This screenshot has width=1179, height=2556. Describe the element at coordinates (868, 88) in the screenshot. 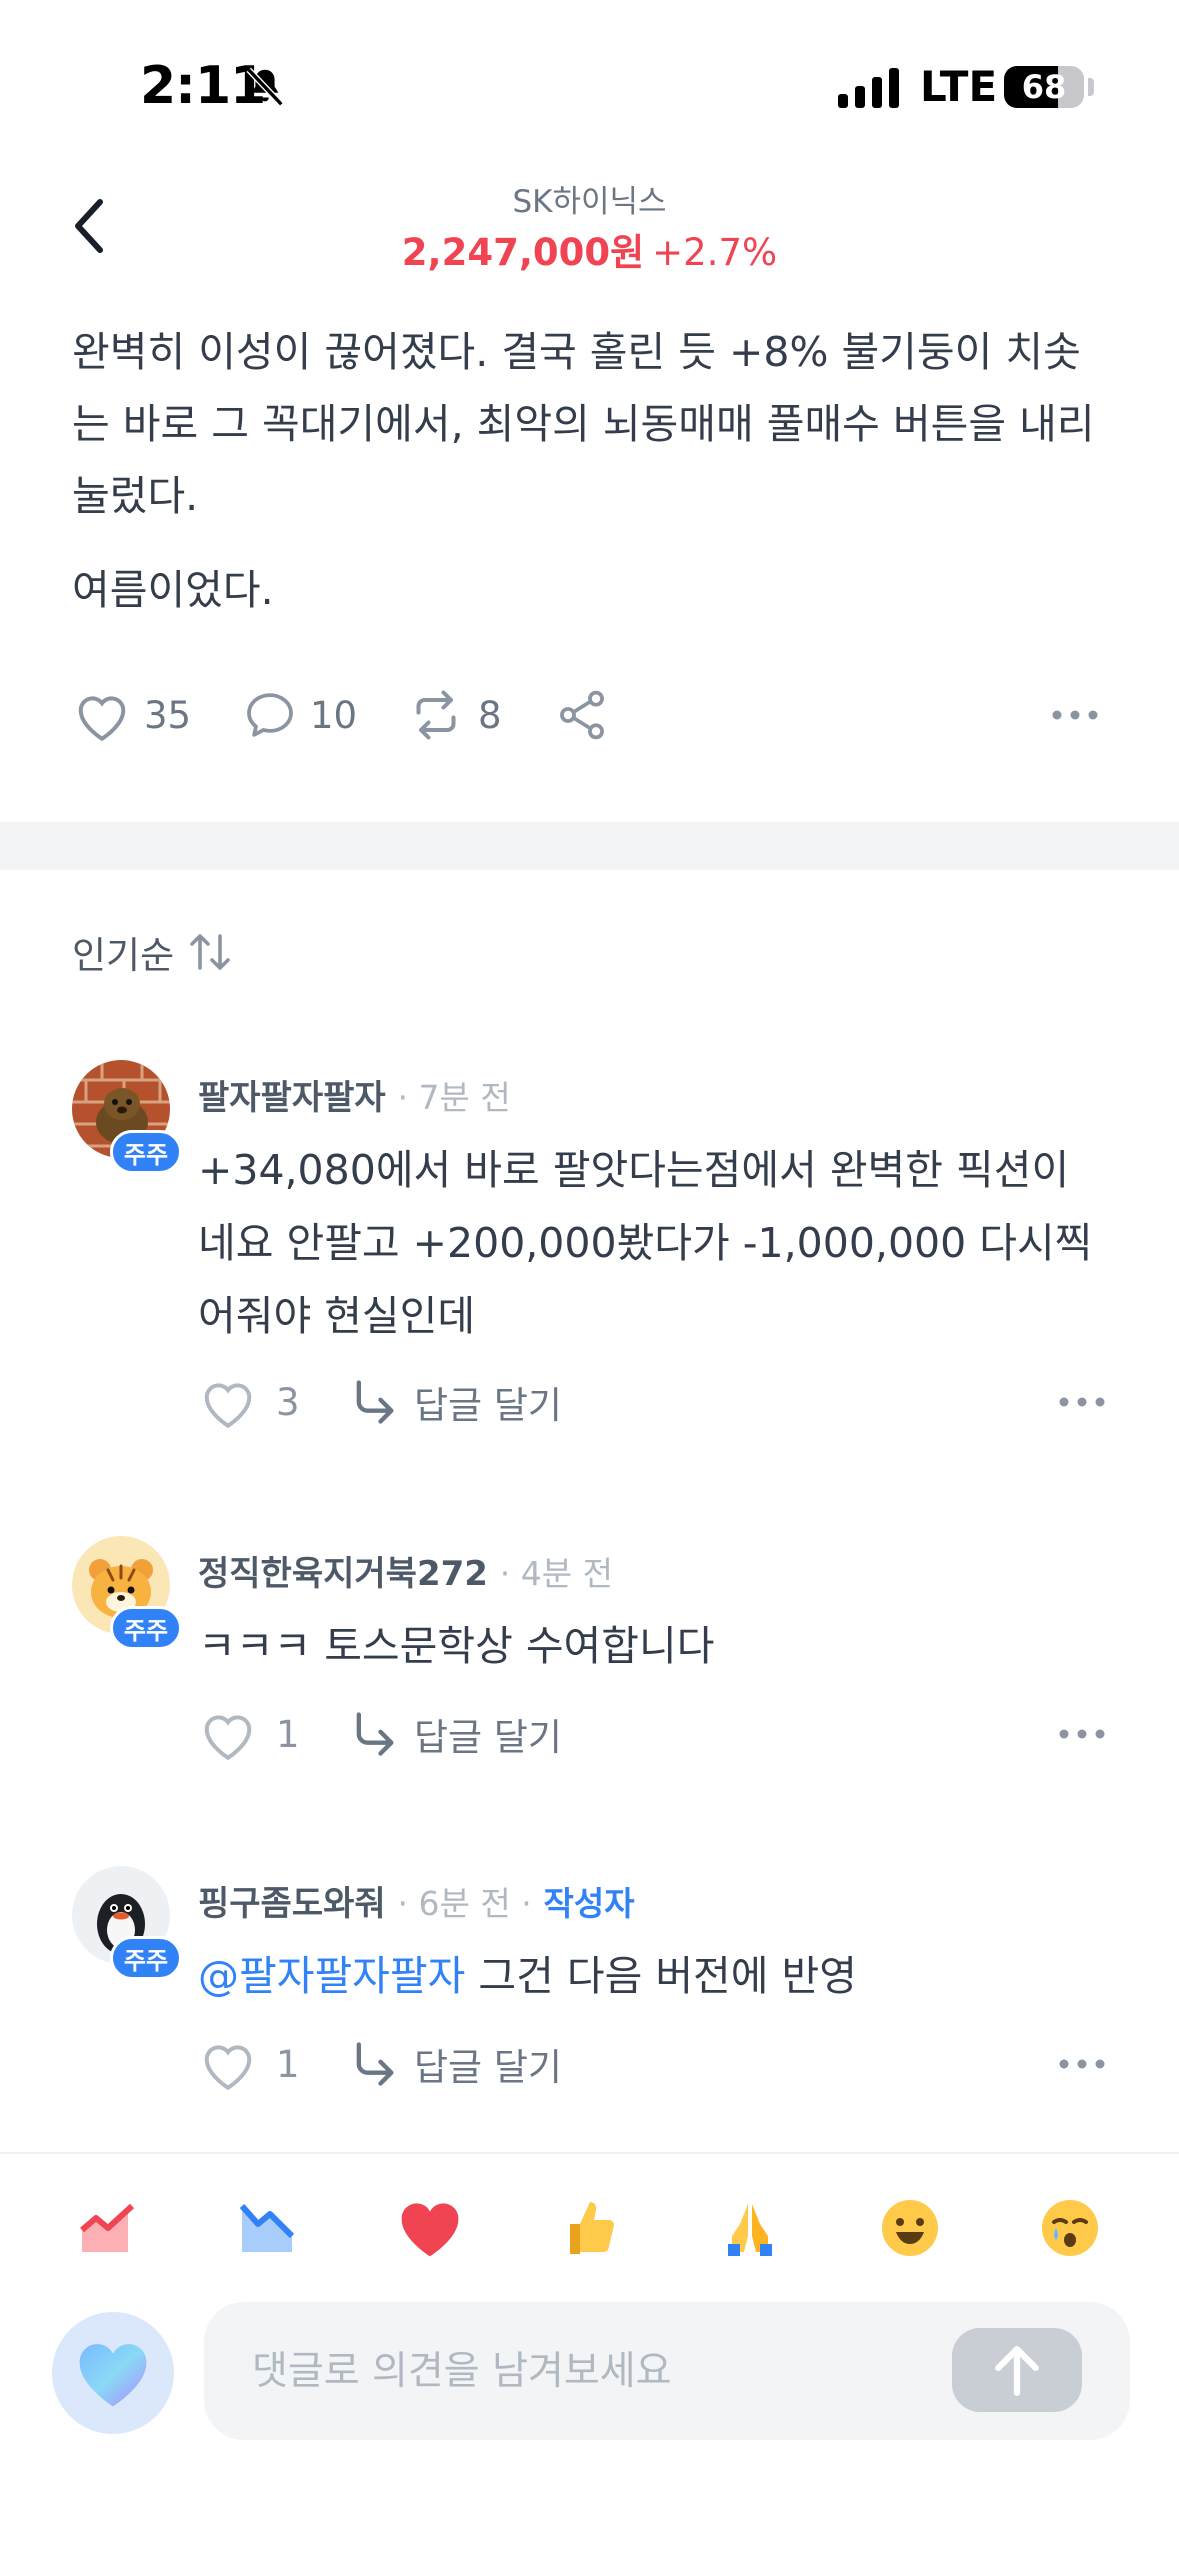

I see `signal-icon` at that location.